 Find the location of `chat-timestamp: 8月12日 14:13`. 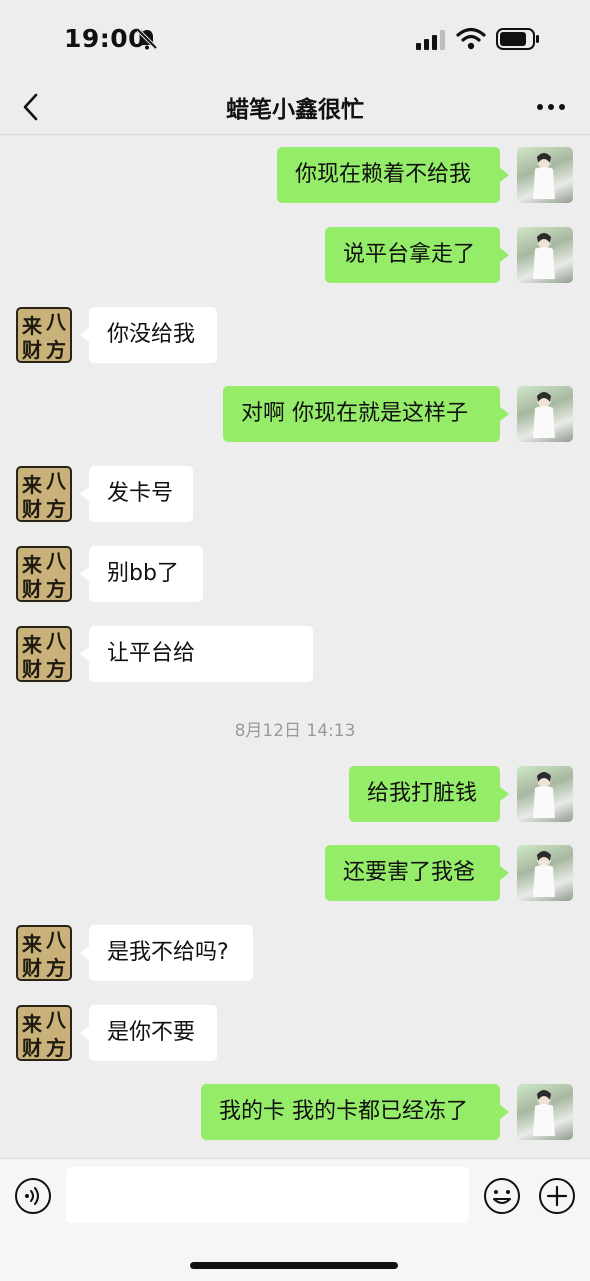

chat-timestamp: 8月12日 14:13 is located at coordinates (295, 731).